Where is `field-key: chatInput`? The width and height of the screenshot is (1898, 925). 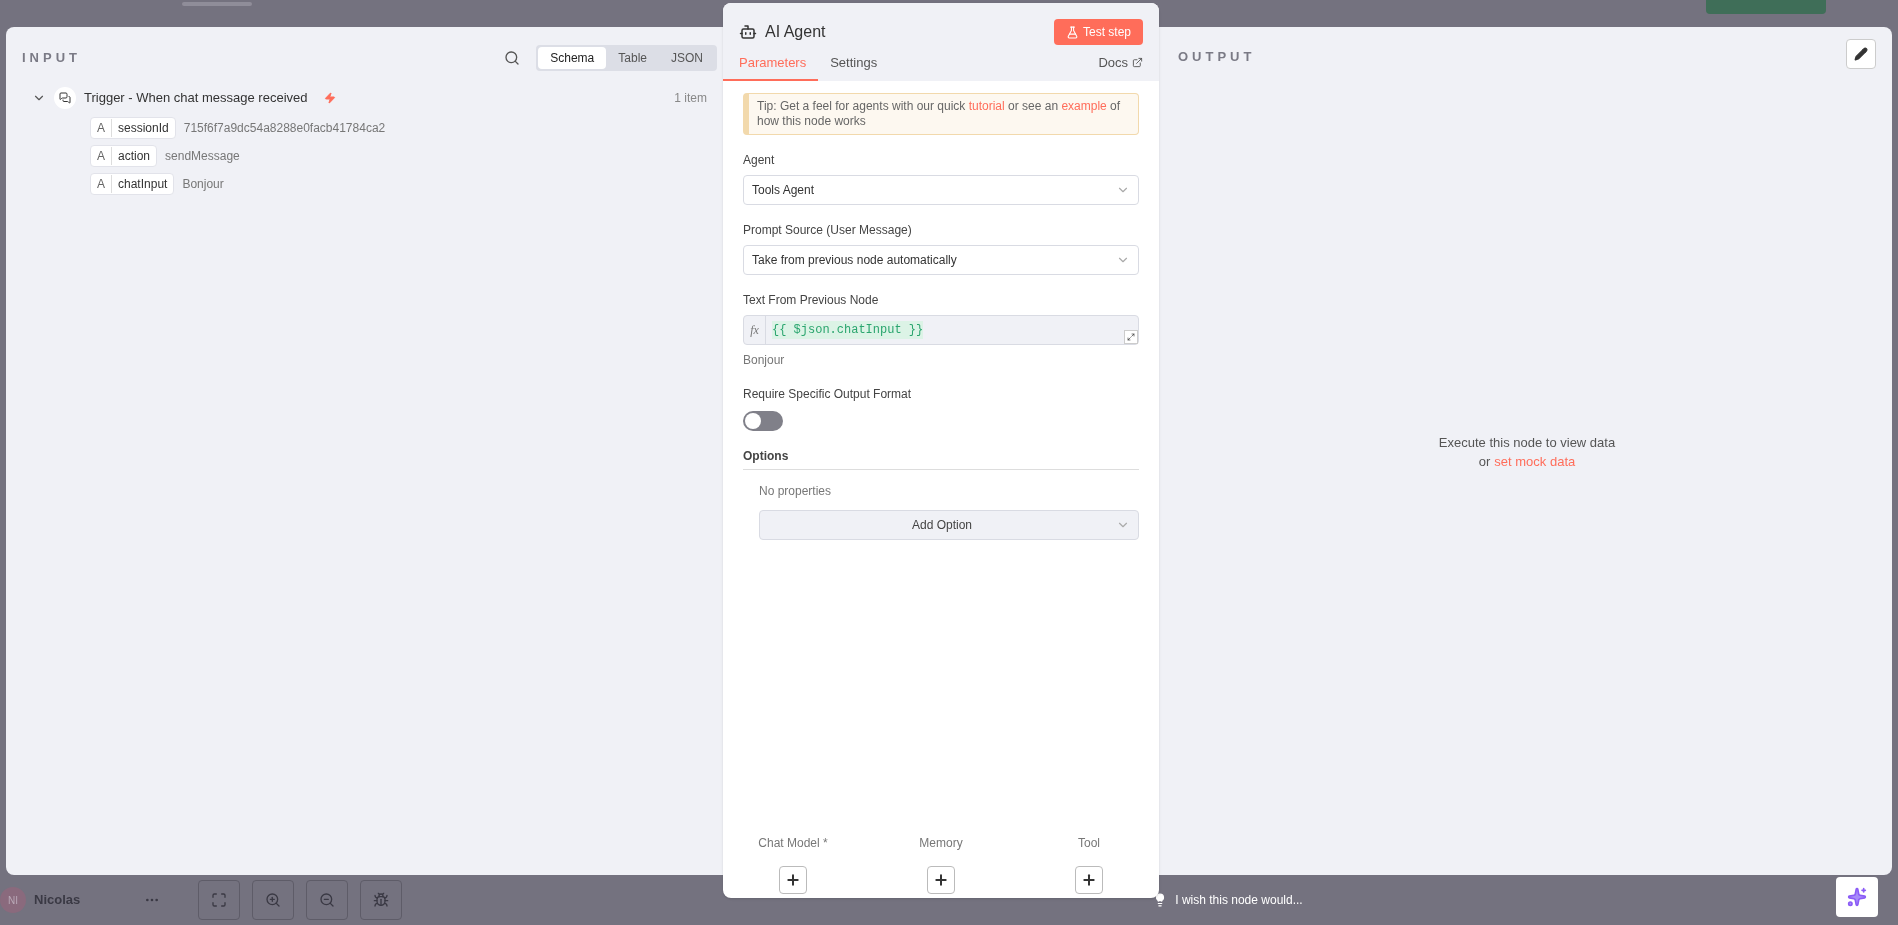
field-key: chatInput is located at coordinates (143, 184).